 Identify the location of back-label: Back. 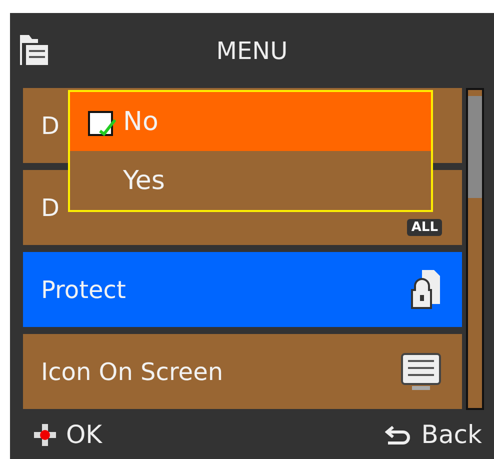
(451, 434).